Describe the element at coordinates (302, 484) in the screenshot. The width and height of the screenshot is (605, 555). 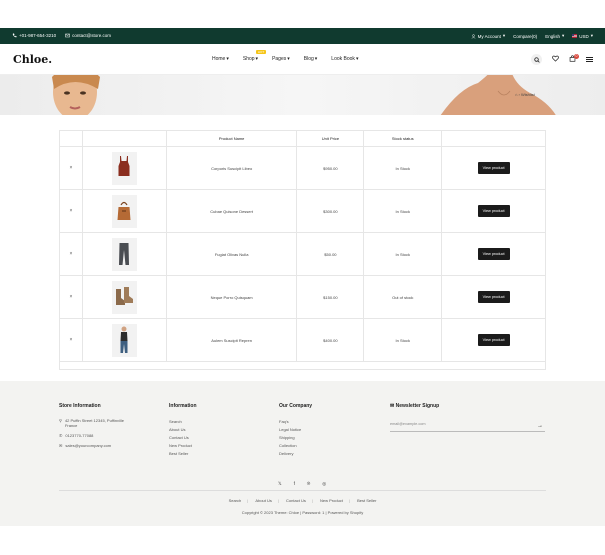
I see `social-links: 𝕏 f ℗ ◎` at that location.